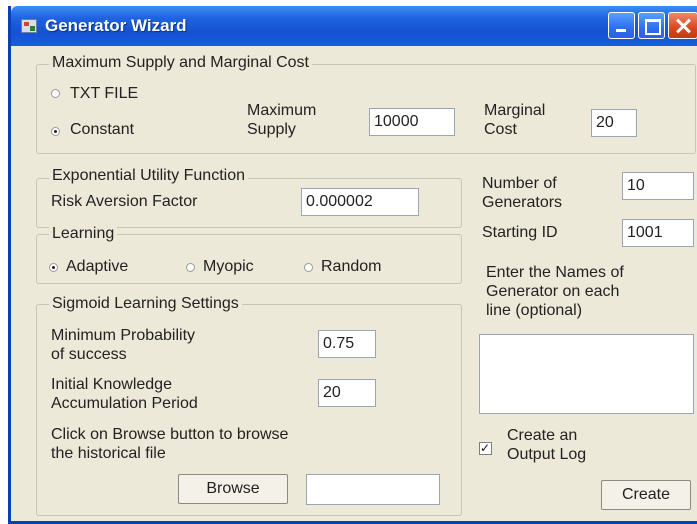 This screenshot has width=697, height=524. What do you see at coordinates (97, 266) in the screenshot?
I see `adaptive-label: Adaptive` at bounding box center [97, 266].